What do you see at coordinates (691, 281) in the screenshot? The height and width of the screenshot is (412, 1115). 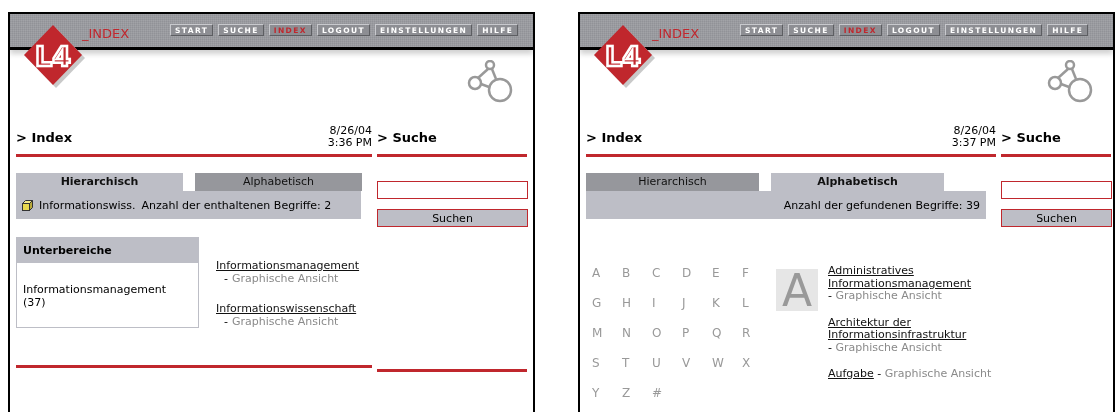 I see `letter-link: D` at bounding box center [691, 281].